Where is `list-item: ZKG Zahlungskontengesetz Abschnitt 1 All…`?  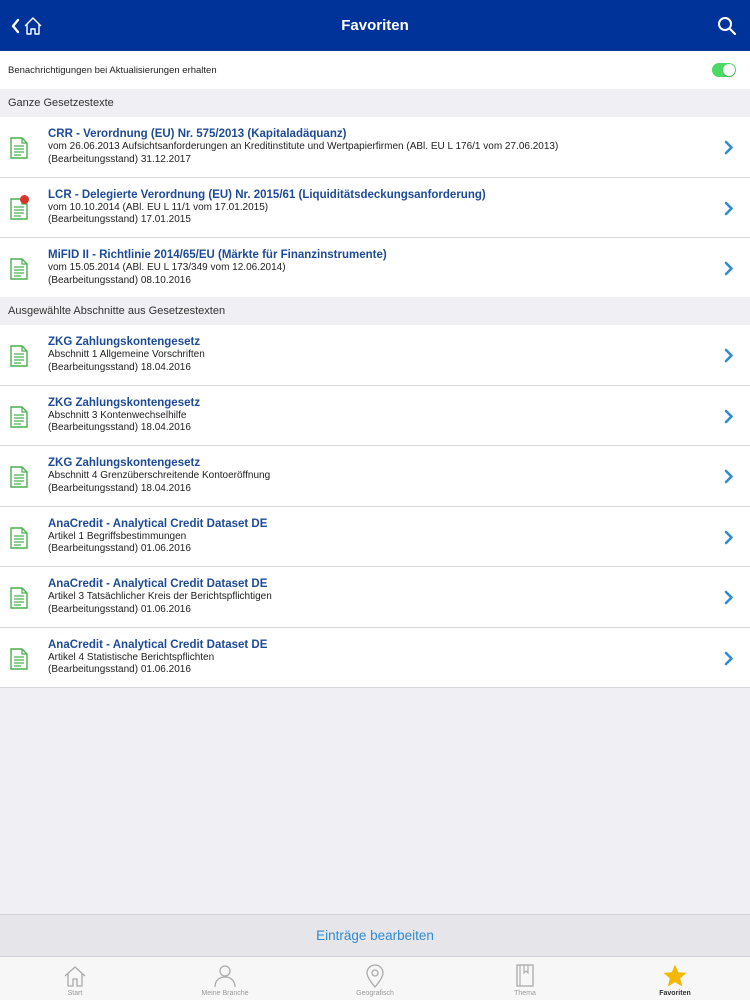
list-item: ZKG Zahlungskontengesetz Abschnitt 1 All… is located at coordinates (375, 355).